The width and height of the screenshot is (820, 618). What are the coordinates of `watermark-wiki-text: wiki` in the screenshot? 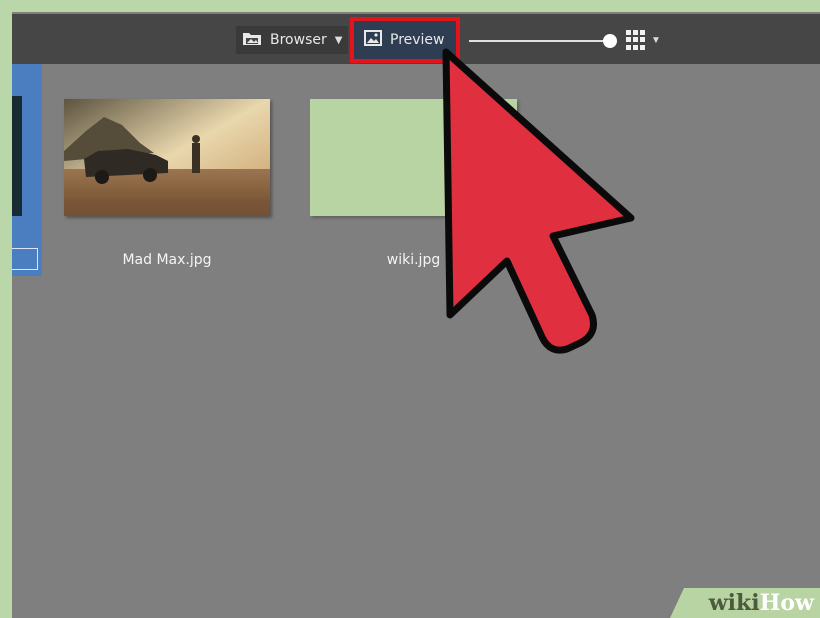 It's located at (734, 603).